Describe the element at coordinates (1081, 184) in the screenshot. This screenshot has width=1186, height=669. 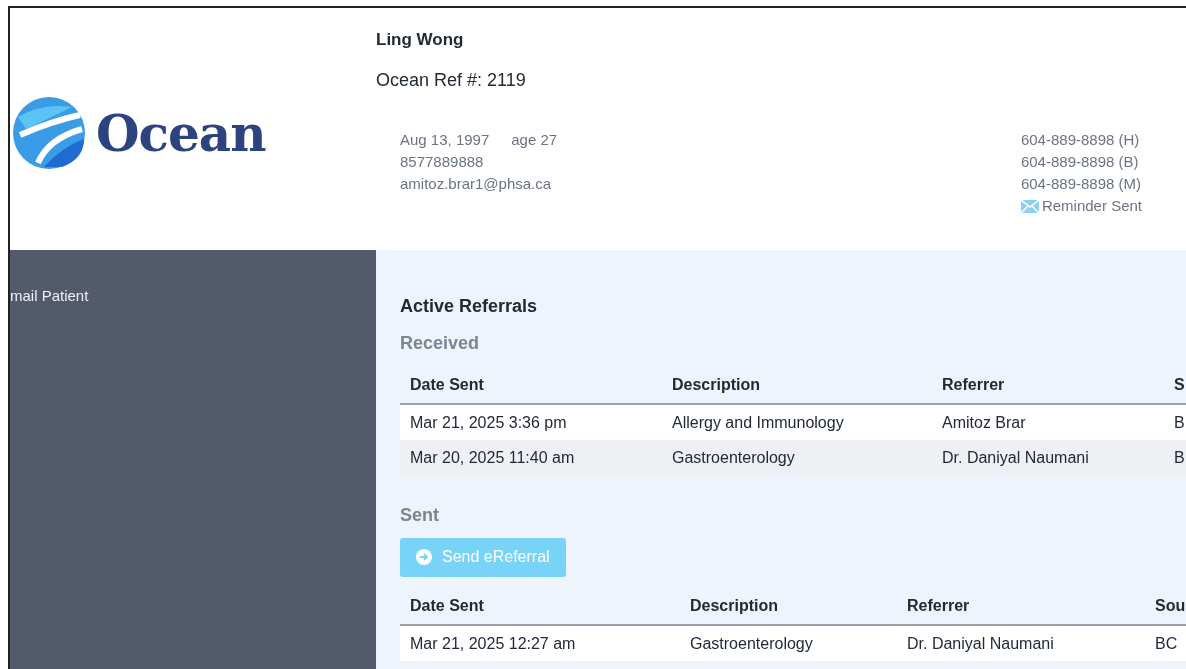
I see `phone-number: 604-889-8898 (M)` at that location.